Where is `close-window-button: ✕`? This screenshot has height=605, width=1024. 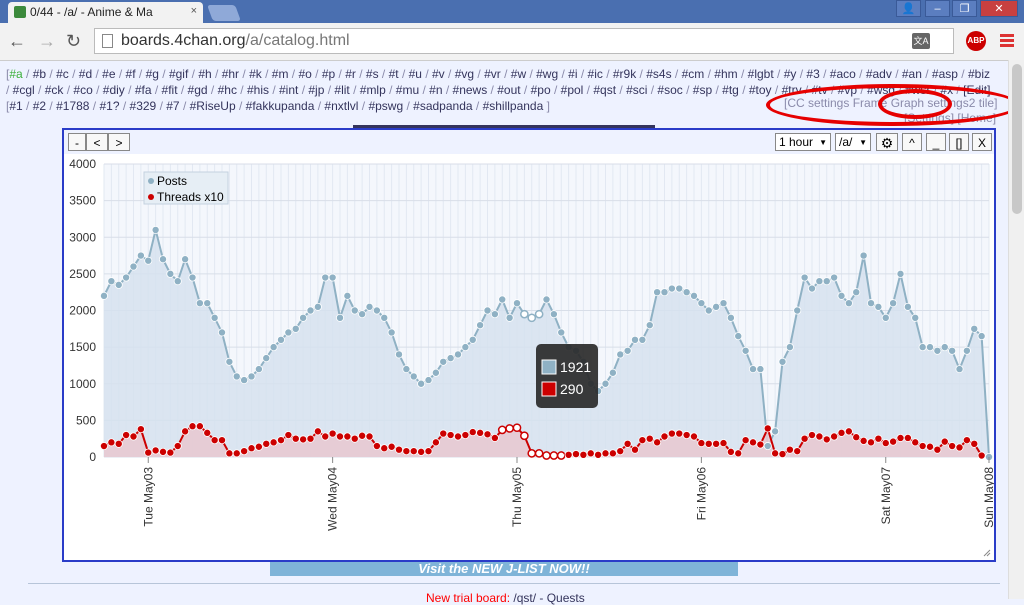
close-window-button: ✕ is located at coordinates (999, 8).